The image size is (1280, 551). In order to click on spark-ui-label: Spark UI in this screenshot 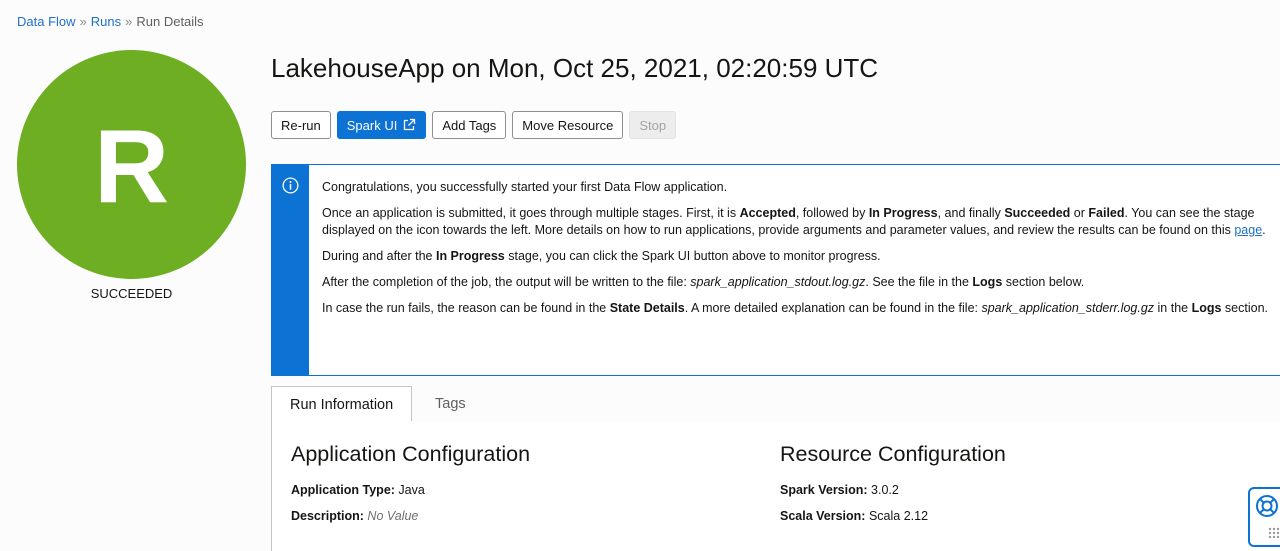, I will do `click(372, 125)`.